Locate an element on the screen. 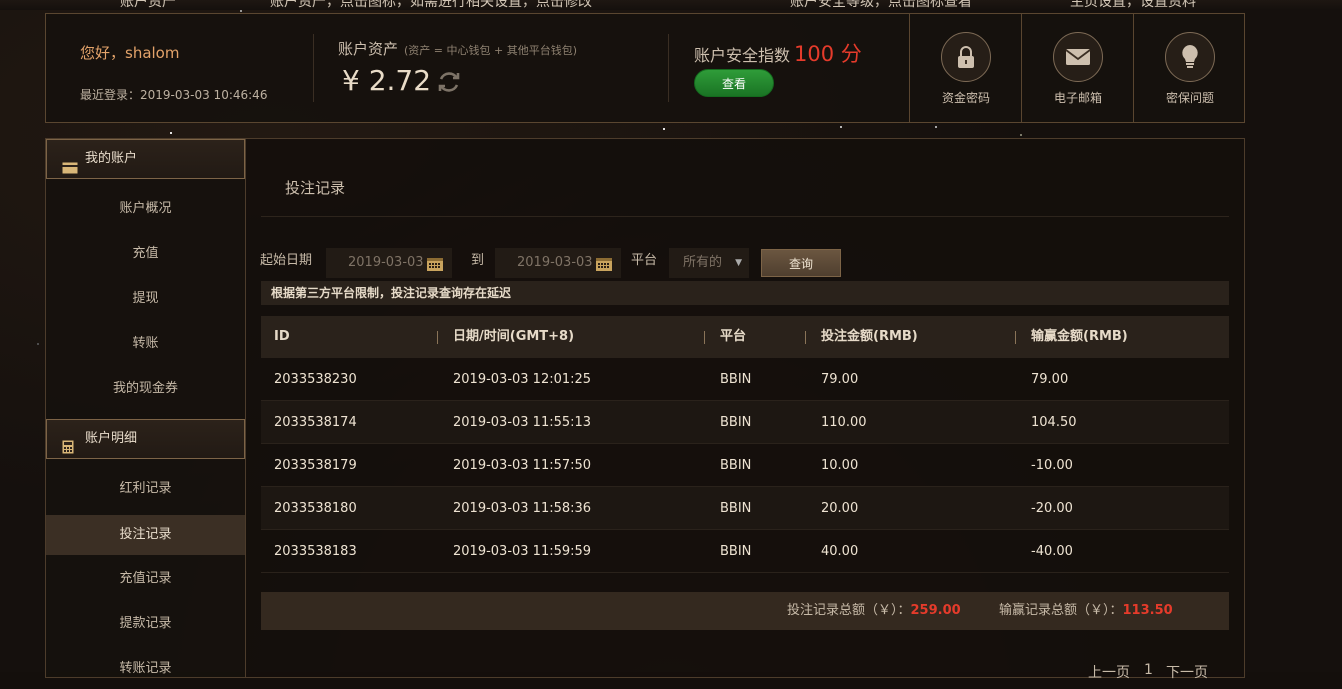 Image resolution: width=1342 pixels, height=689 pixels. bet-total: 投注记录总额（￥）：259.00 is located at coordinates (874, 611).